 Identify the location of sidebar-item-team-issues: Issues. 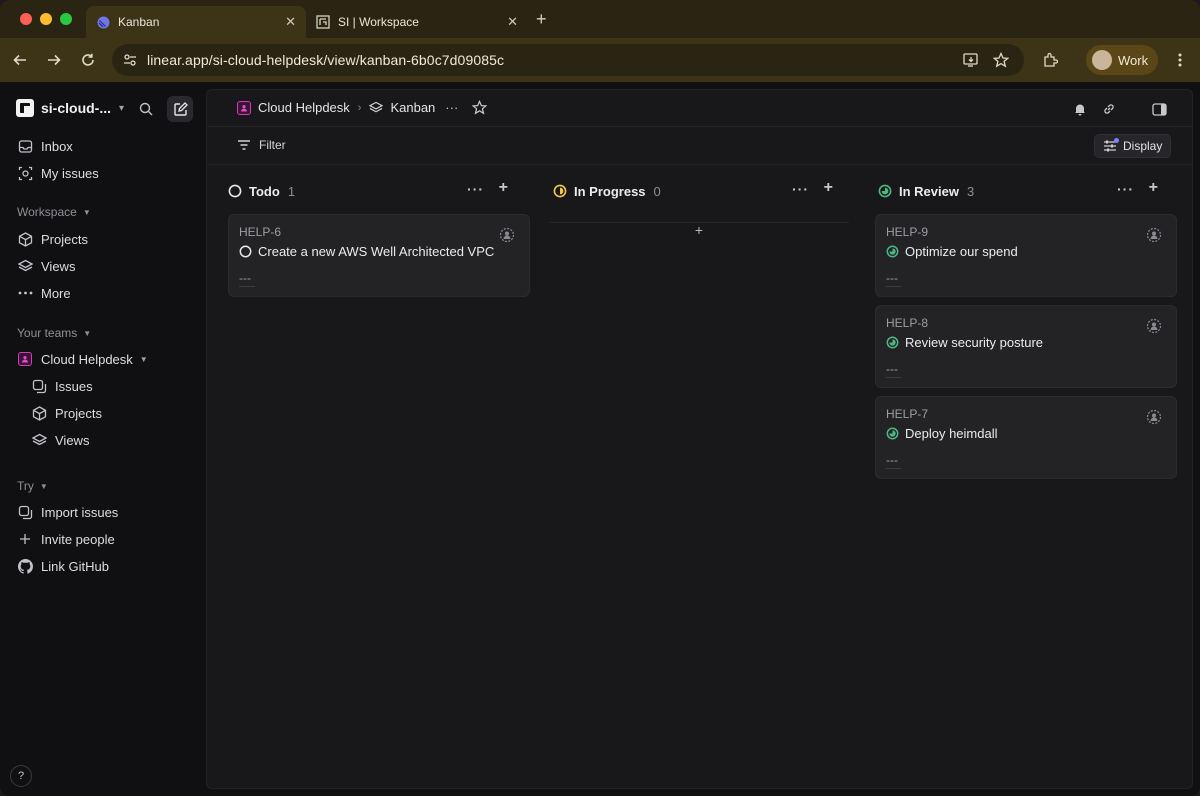
(61, 386).